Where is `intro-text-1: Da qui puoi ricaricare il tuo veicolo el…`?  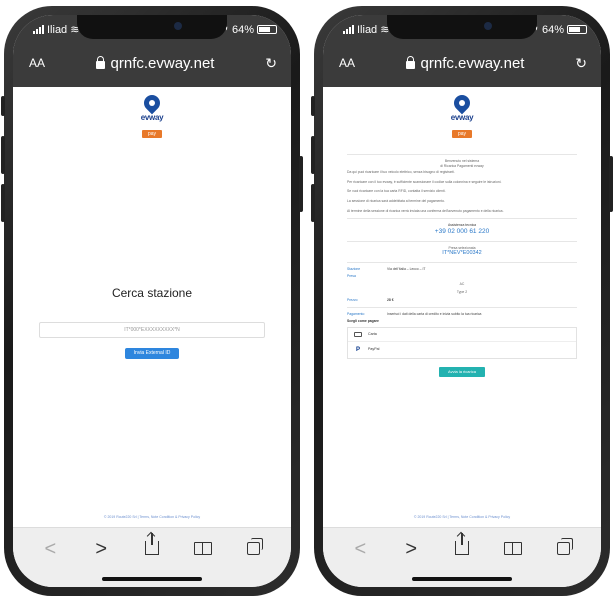 intro-text-1: Da qui puoi ricaricare il tuo veicolo el… is located at coordinates (401, 172).